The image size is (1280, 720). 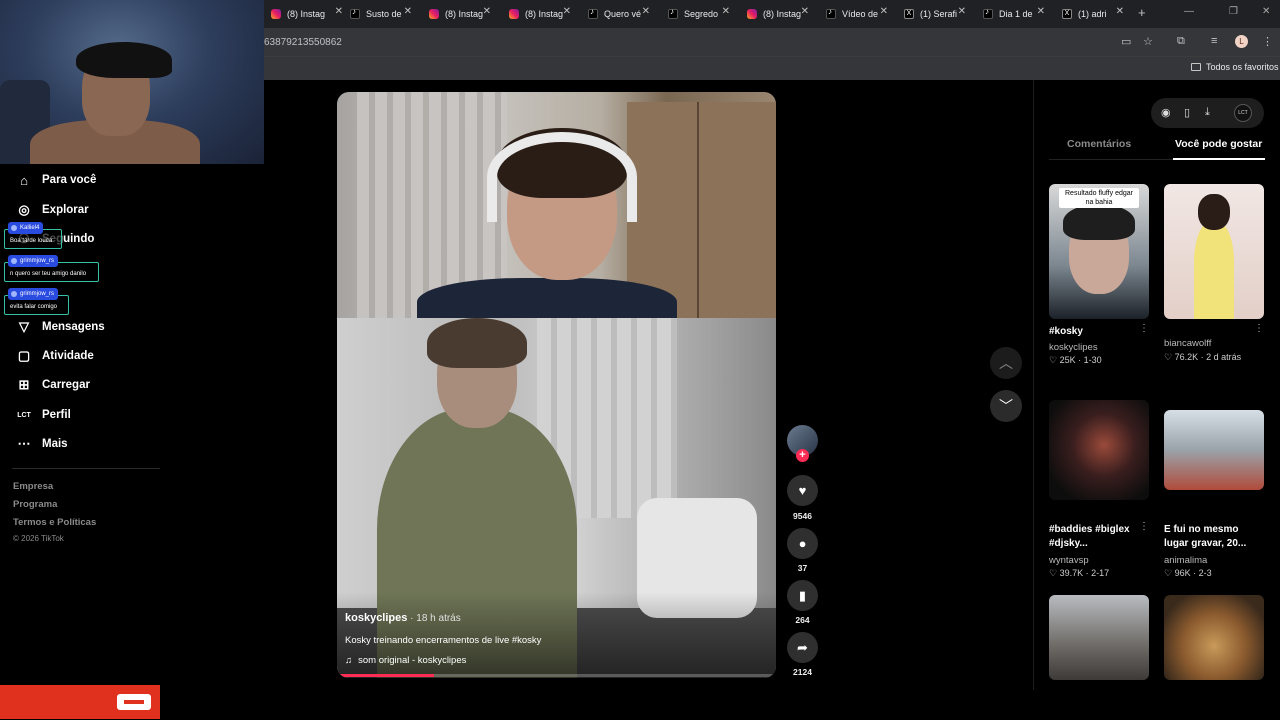 What do you see at coordinates (24, 180) in the screenshot?
I see `home-icon: ⌂` at bounding box center [24, 180].